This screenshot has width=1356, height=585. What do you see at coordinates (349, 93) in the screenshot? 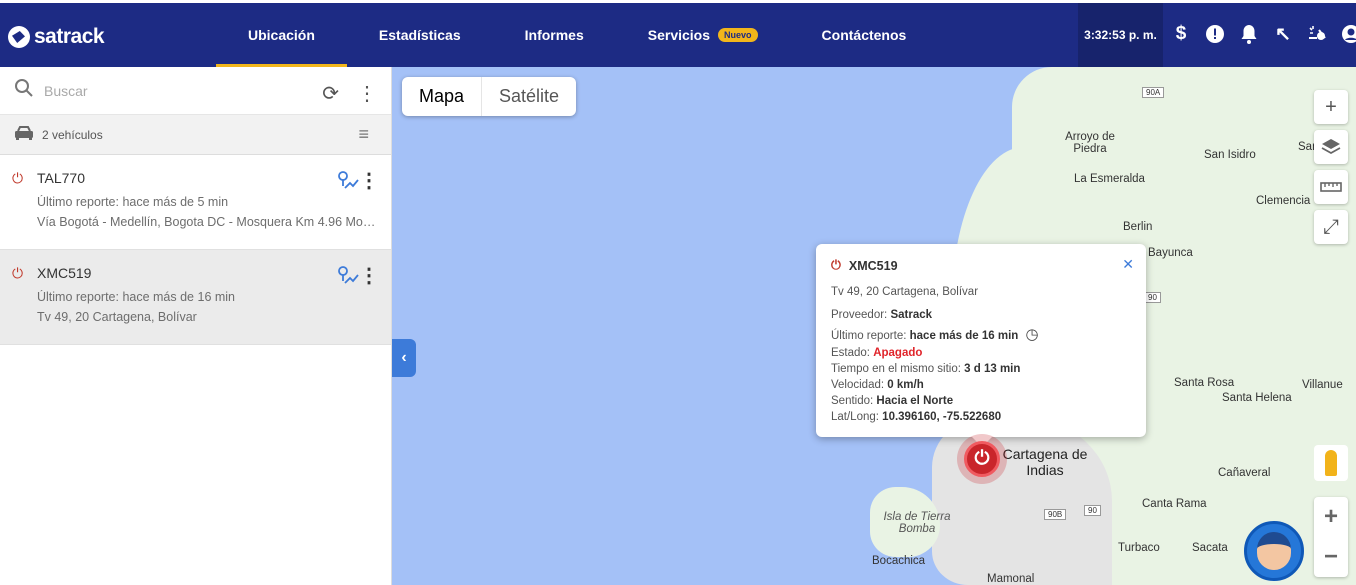
I see `search-tools: ⟳ ⋮` at bounding box center [349, 93].